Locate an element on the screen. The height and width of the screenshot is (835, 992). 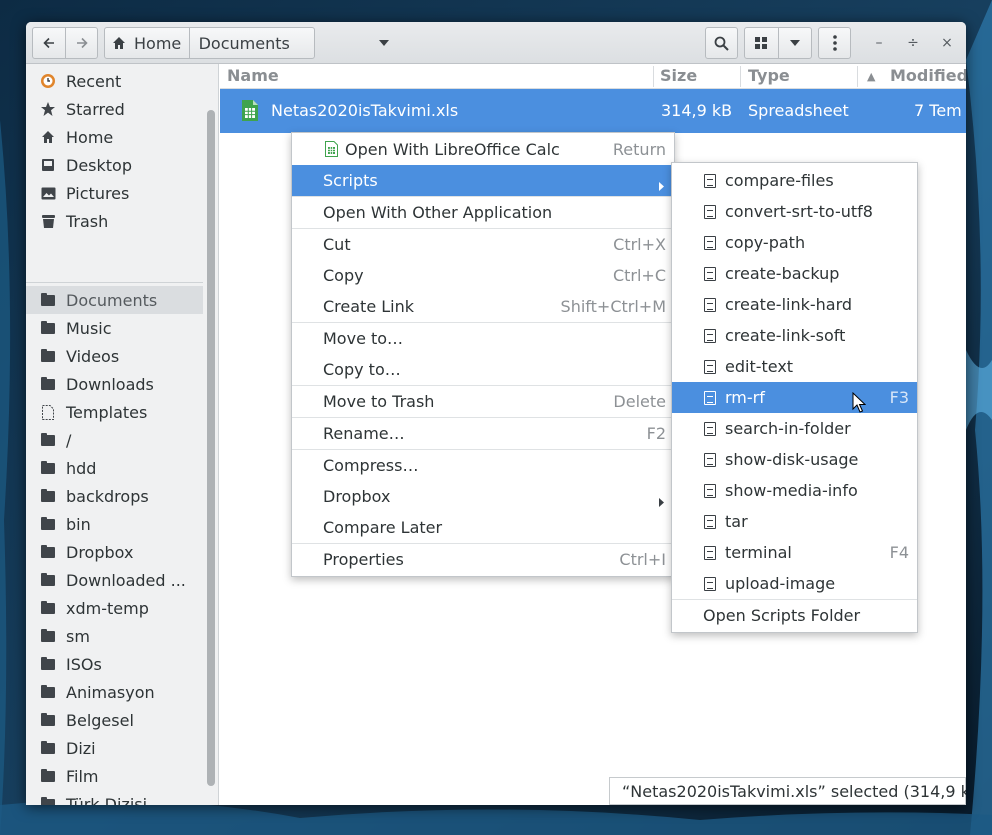
back-button is located at coordinates (49, 43).